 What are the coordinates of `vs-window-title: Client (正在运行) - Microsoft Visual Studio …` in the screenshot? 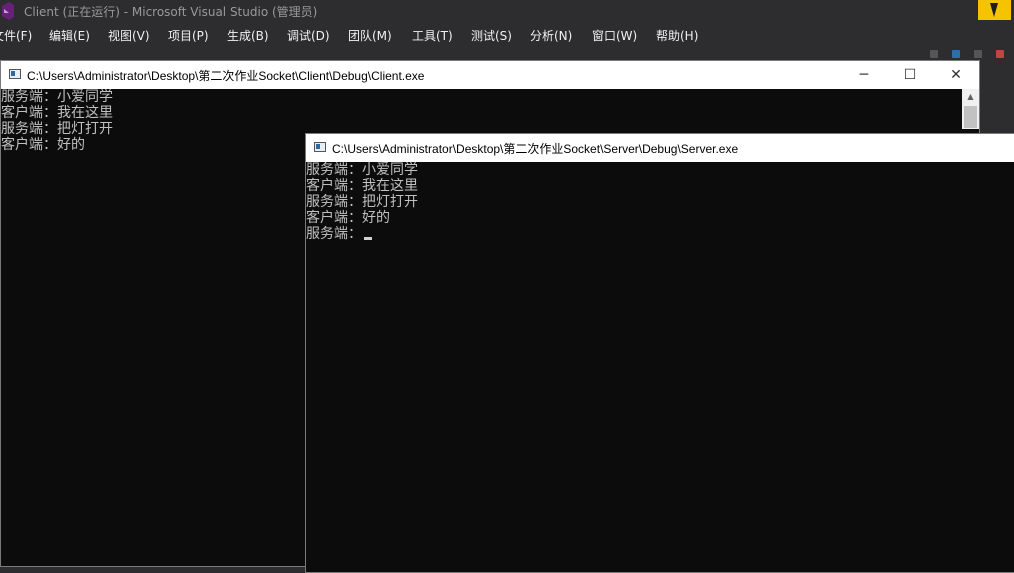 It's located at (171, 12).